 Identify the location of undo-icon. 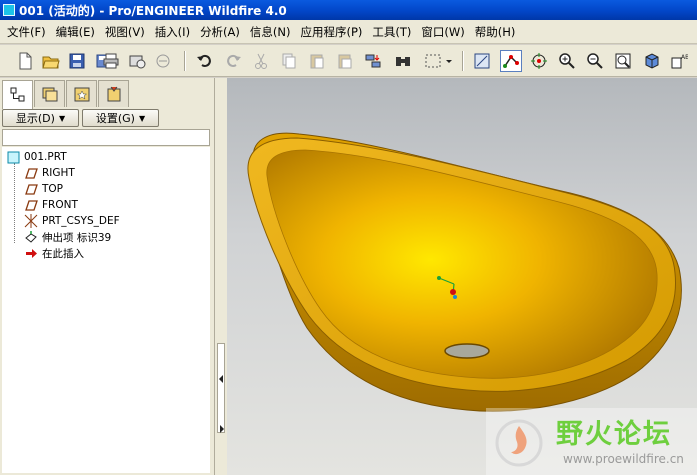
(205, 61).